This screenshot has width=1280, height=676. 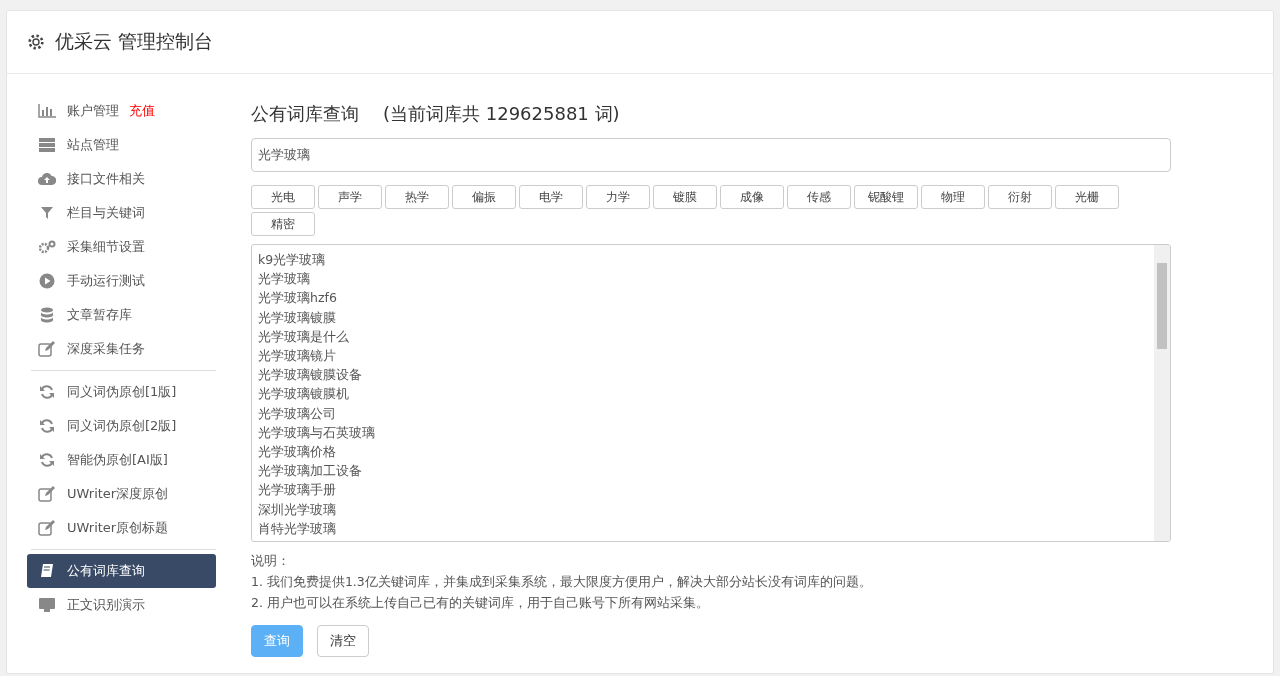 I want to click on note-text: 2. 用户也可以在系统上传自己已有的关键词库，用于自己账号下所有网站采集。, so click(x=480, y=603).